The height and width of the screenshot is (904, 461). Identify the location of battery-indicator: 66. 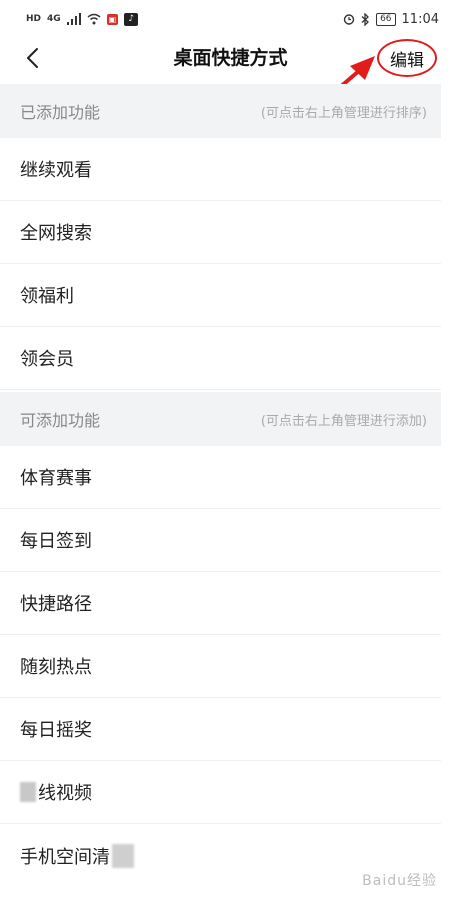
(386, 19).